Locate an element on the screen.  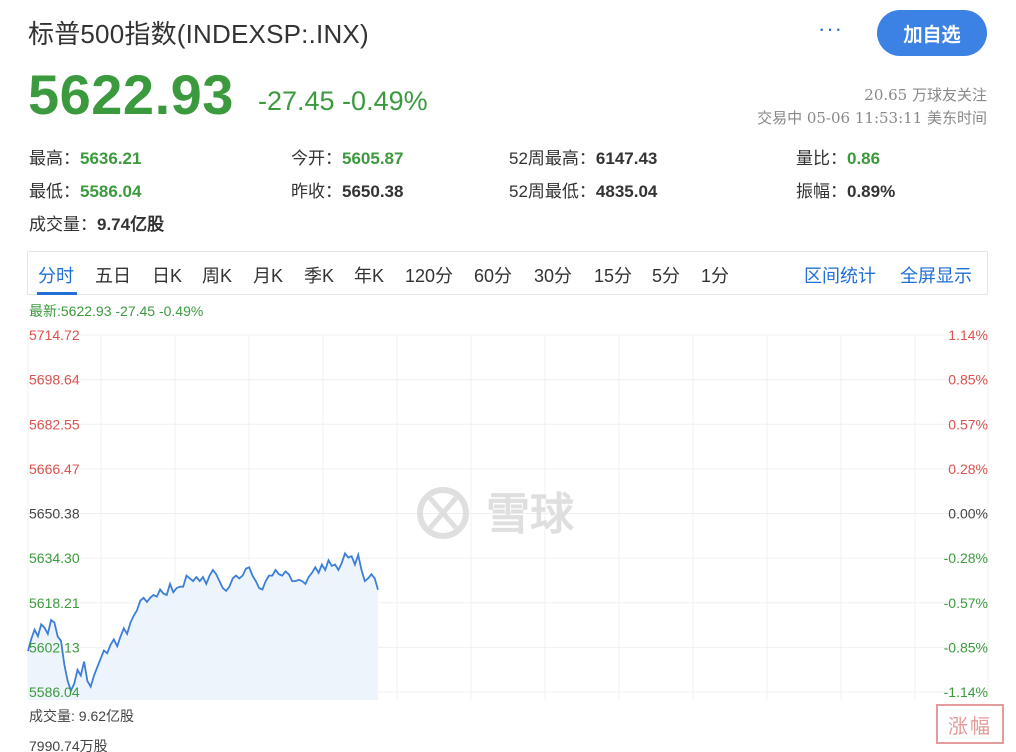
more-options-icon: ··· is located at coordinates (830, 29).